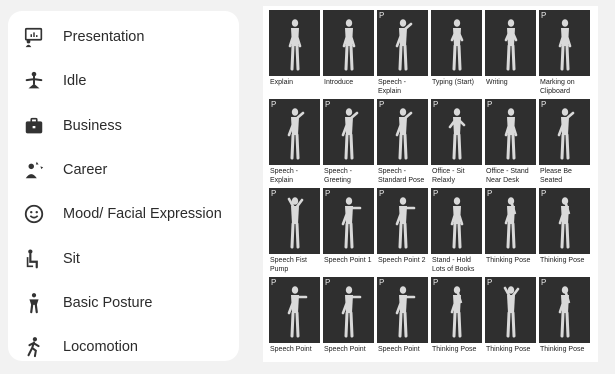 The height and width of the screenshot is (374, 615). Describe the element at coordinates (453, 265) in the screenshot. I see `pose-caption: Stand - Hold Lots of Books` at that location.